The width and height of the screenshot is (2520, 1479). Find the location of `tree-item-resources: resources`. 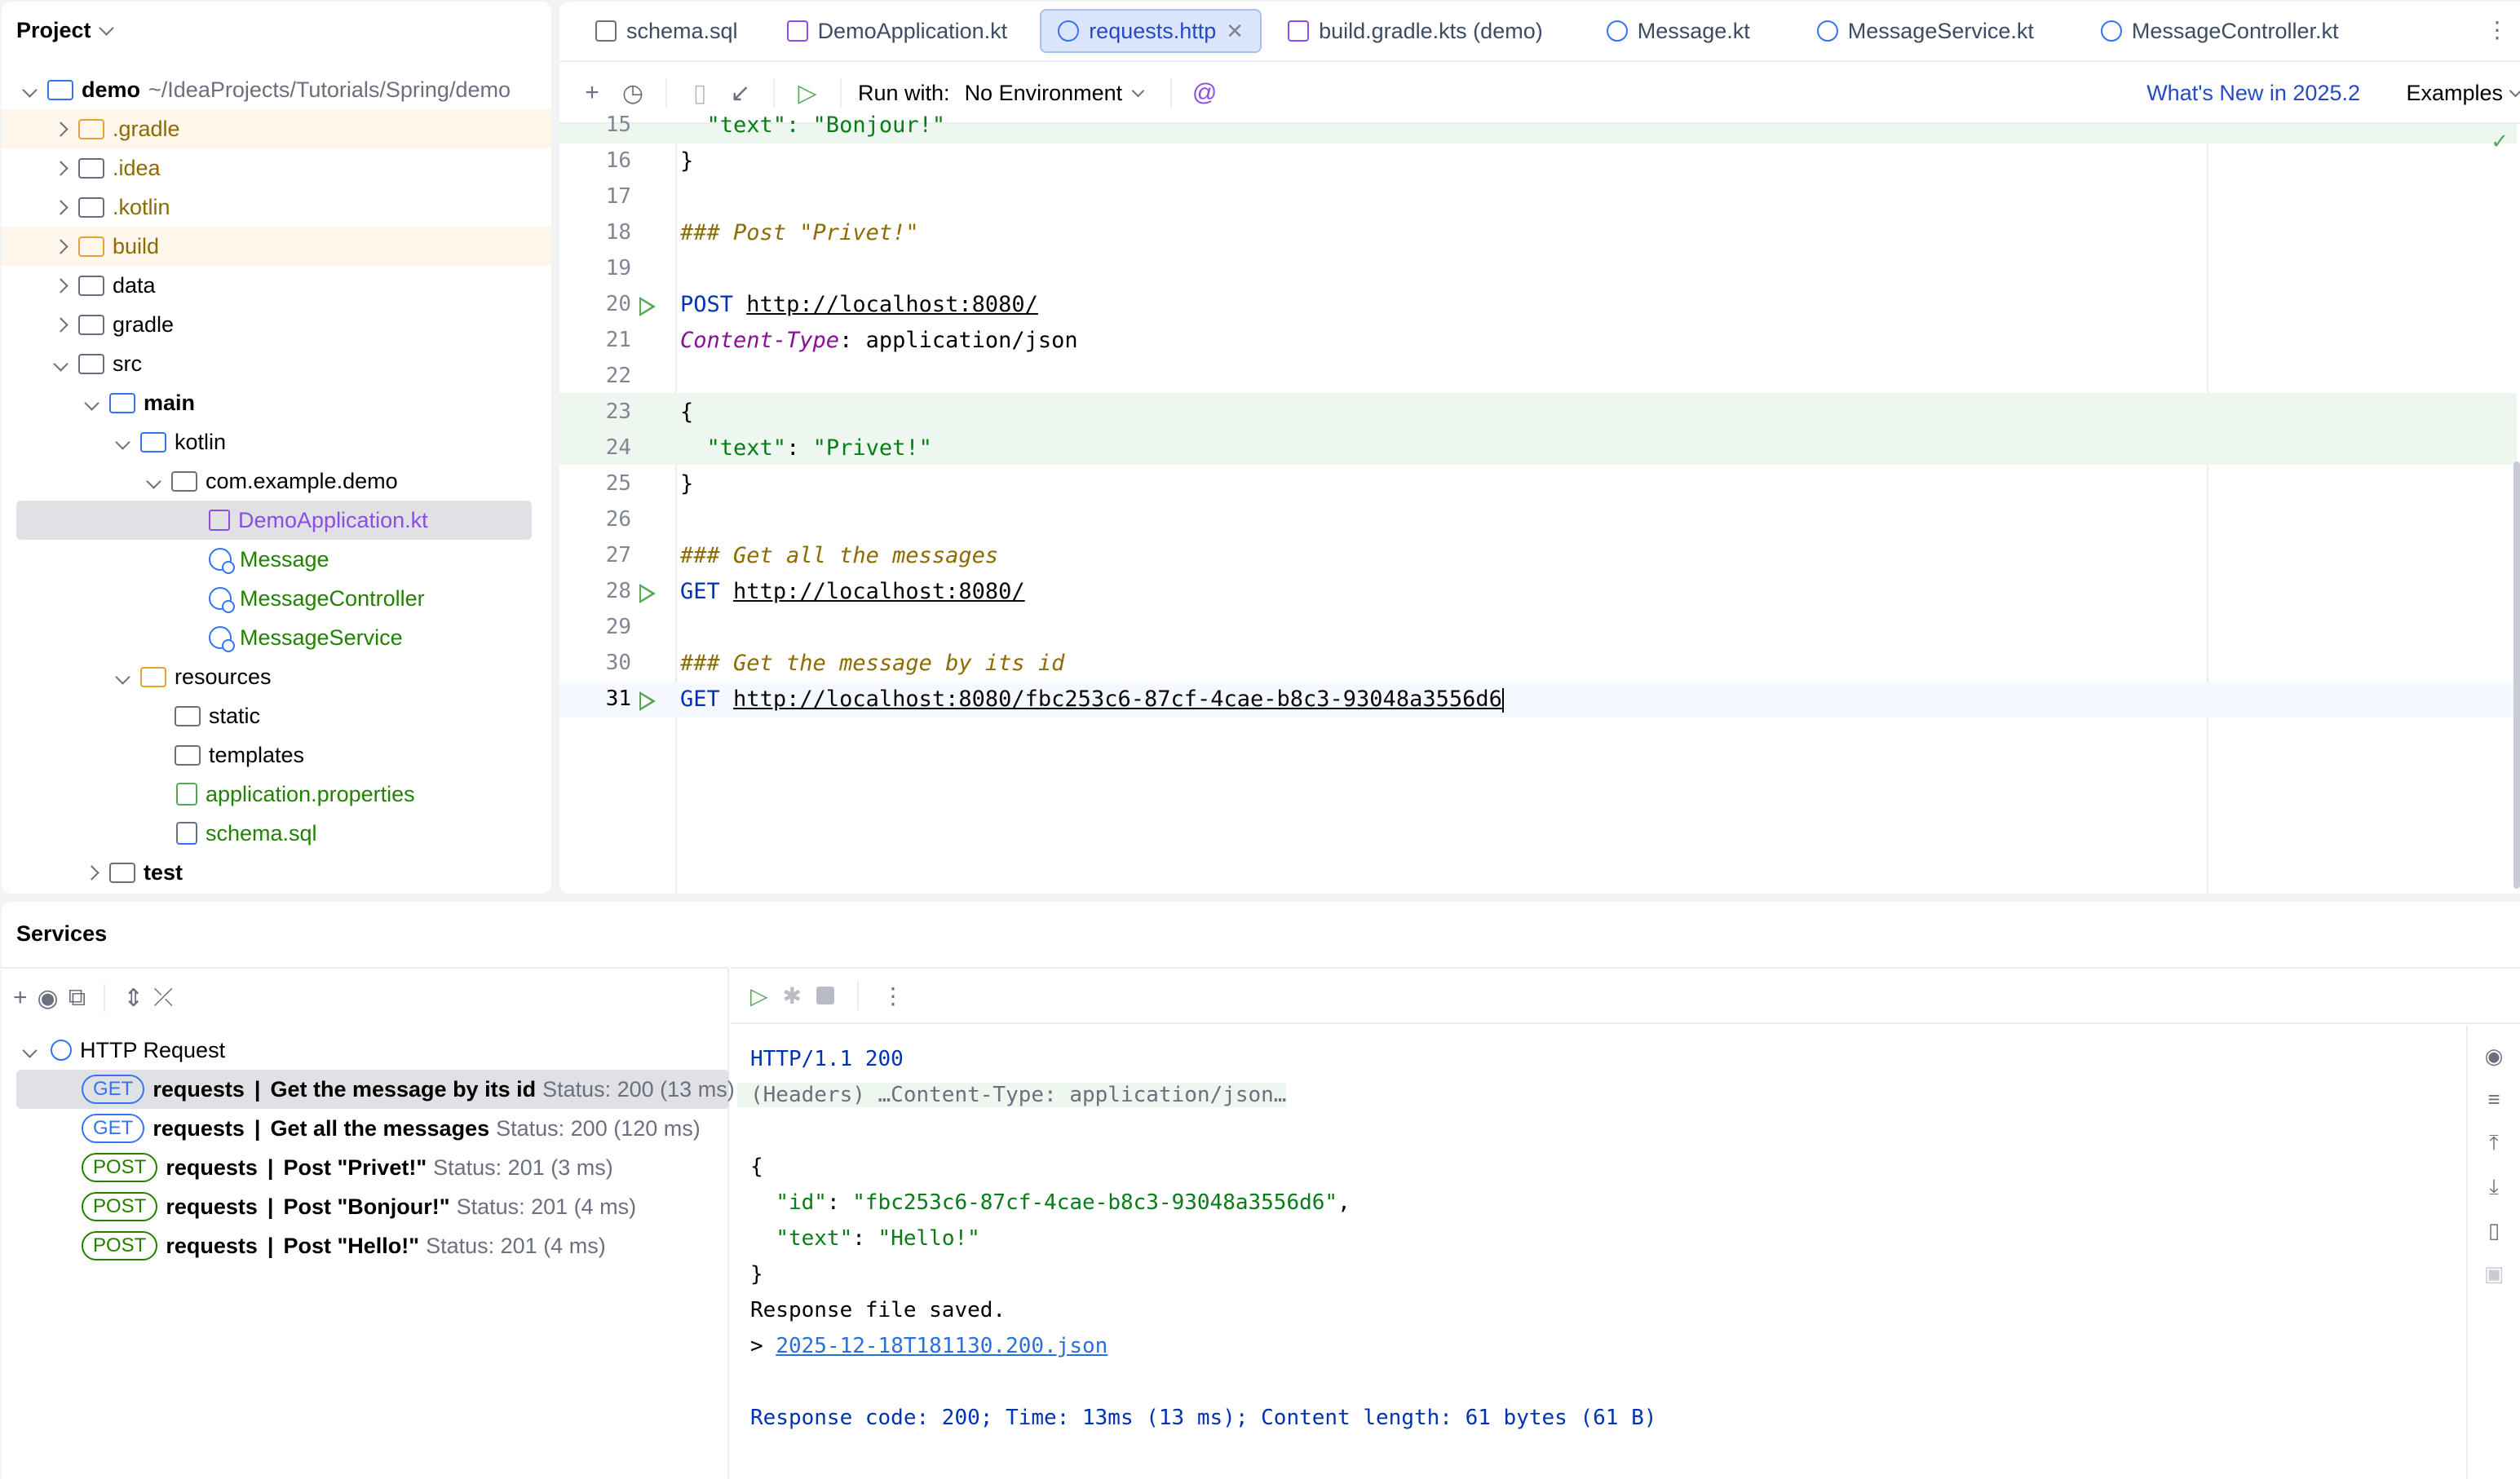

tree-item-resources: resources is located at coordinates (191, 676).